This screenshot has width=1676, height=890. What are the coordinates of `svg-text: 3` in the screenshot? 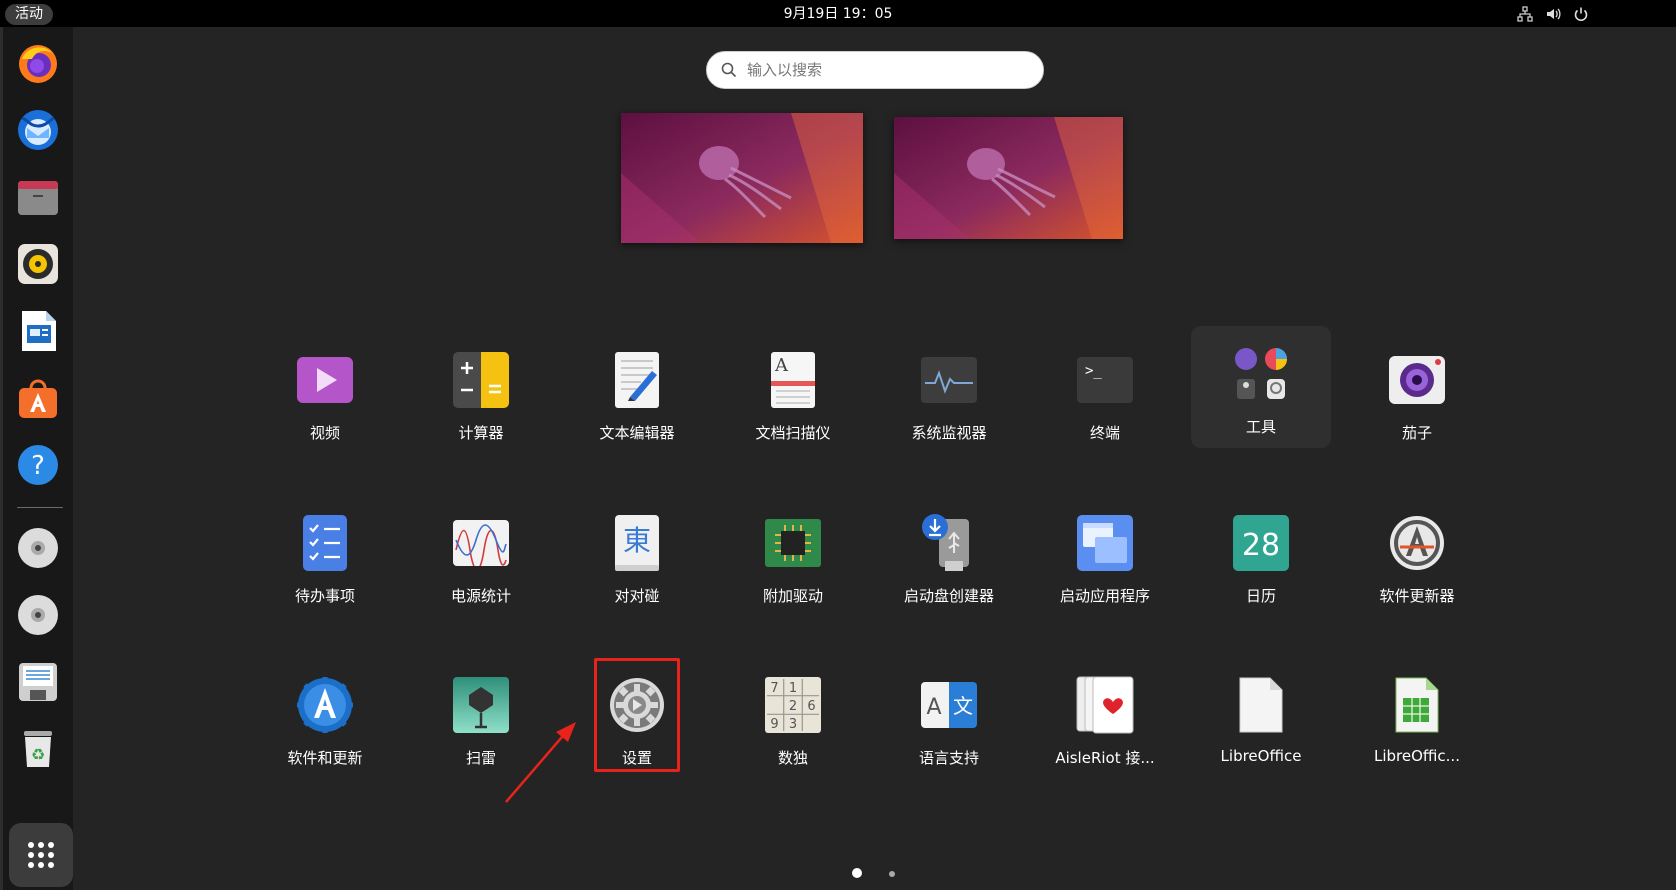 It's located at (793, 724).